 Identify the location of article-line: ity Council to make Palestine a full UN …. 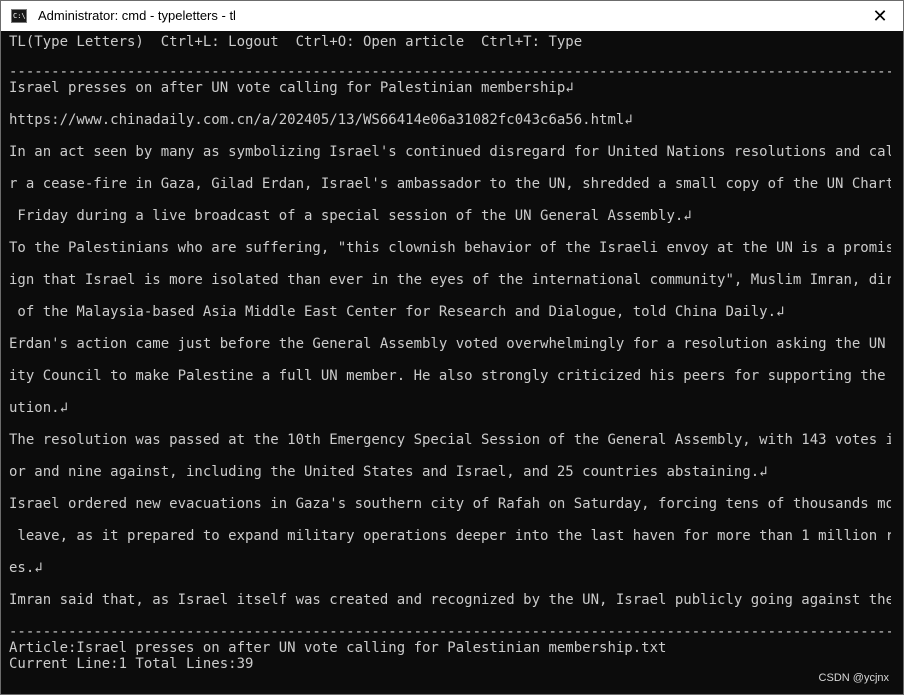
(450, 376).